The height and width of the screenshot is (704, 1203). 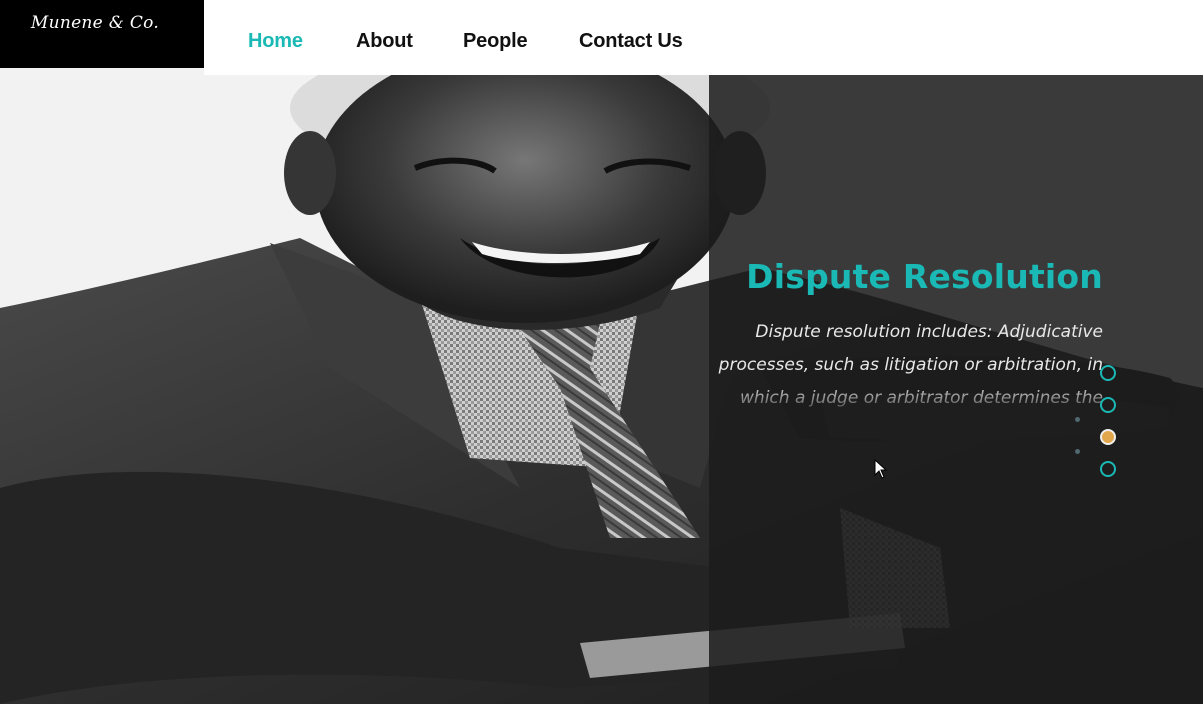 What do you see at coordinates (703, 37) in the screenshot?
I see `main-nav: Home About People Contact Us` at bounding box center [703, 37].